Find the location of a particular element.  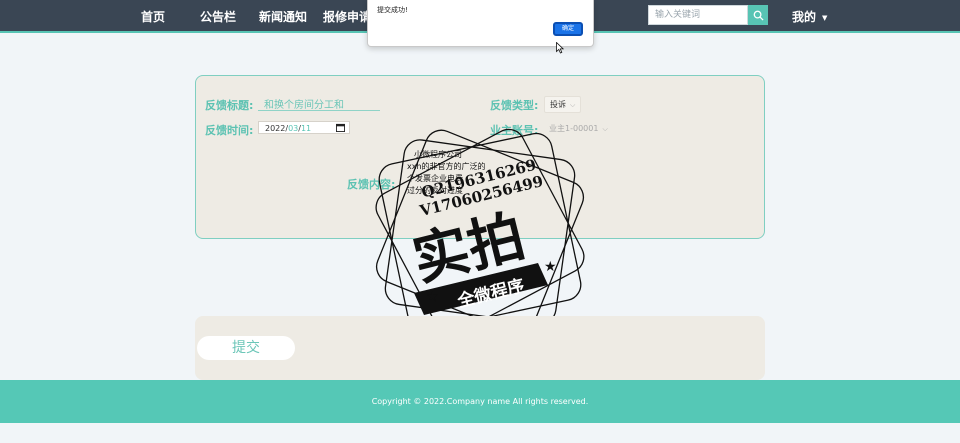

alert-message: 提交成功! is located at coordinates (392, 10).